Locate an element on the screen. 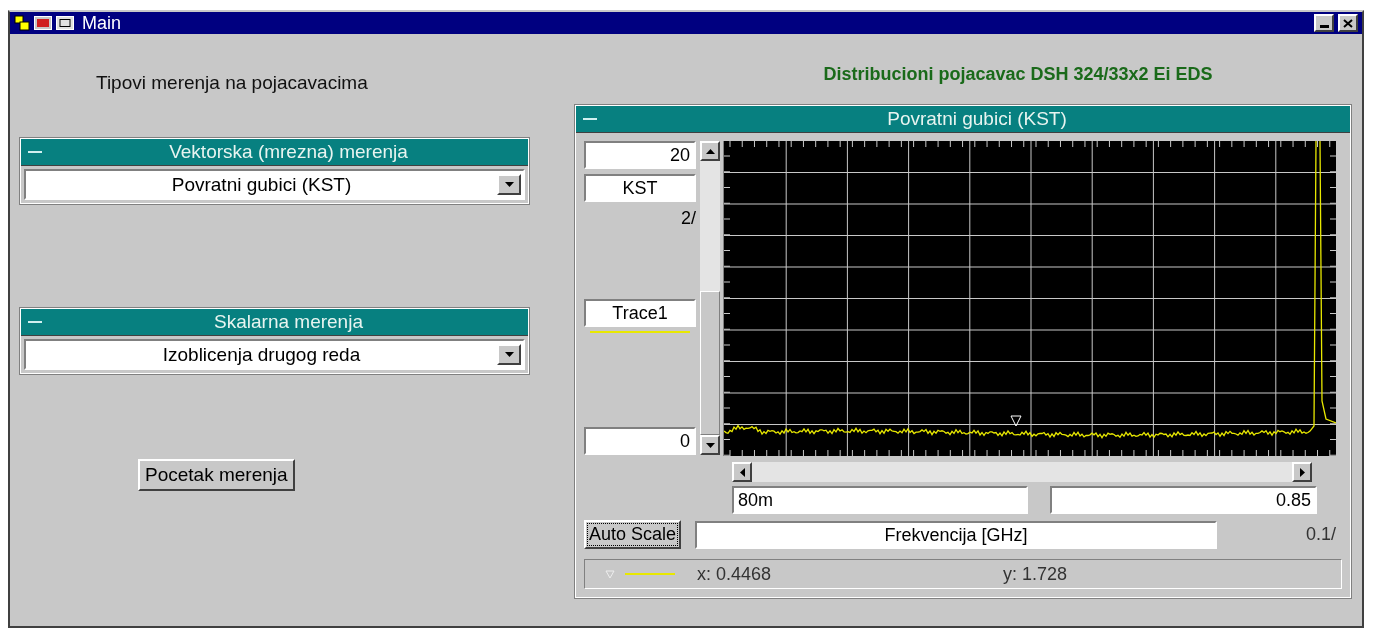 This screenshot has width=1378, height=628. trace-legend-line is located at coordinates (650, 574).